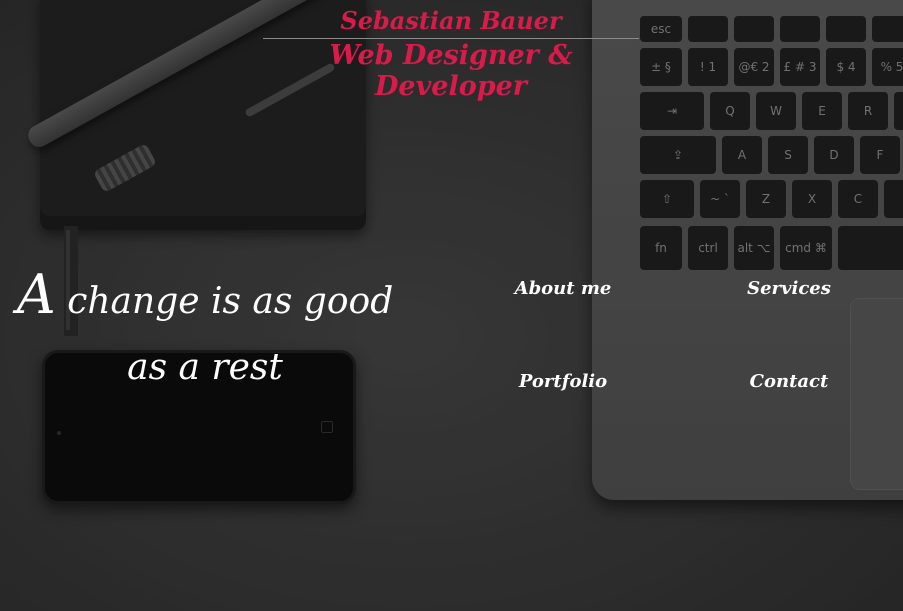 Image resolution: width=903 pixels, height=611 pixels. What do you see at coordinates (451, 71) in the screenshot?
I see `site-tagline: Web Designer & Developer` at bounding box center [451, 71].